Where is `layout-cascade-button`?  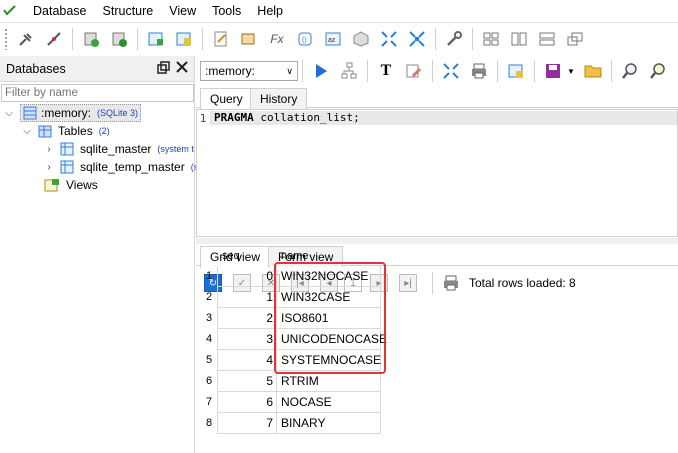 layout-cascade-button is located at coordinates (575, 39).